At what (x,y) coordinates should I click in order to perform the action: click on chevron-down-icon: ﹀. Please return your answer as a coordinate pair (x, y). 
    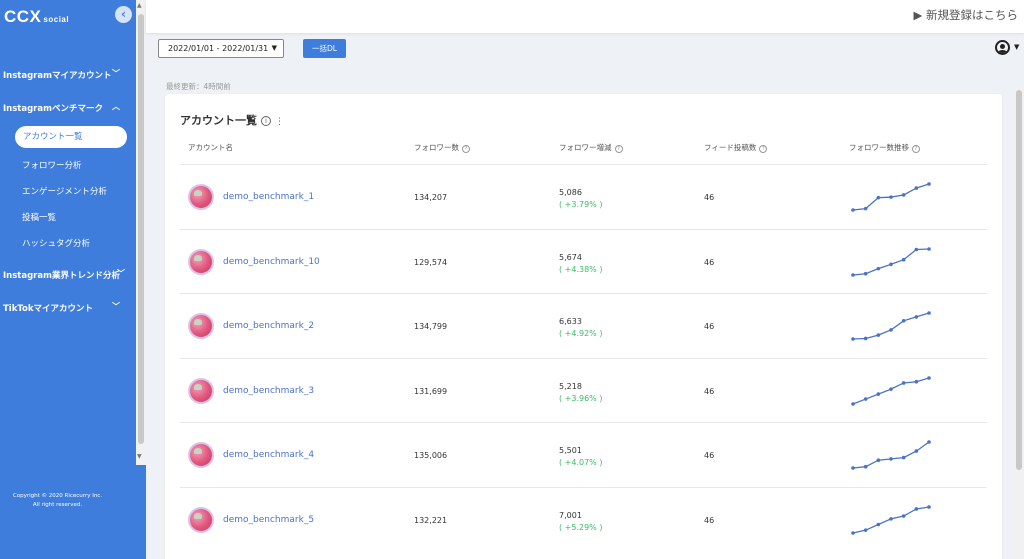
    Looking at the image, I should click on (116, 73).